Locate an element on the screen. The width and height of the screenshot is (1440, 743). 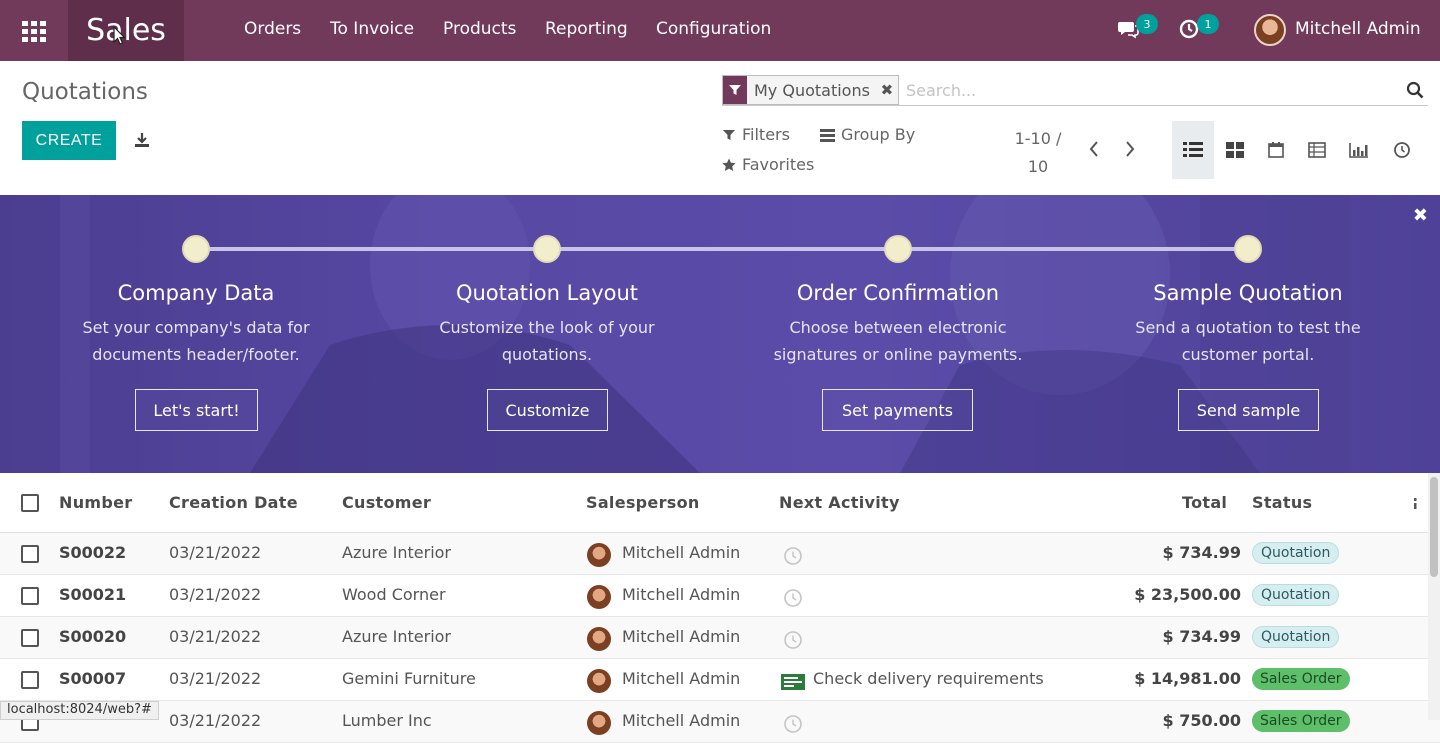
customer-name: Azure Interior is located at coordinates (397, 636).